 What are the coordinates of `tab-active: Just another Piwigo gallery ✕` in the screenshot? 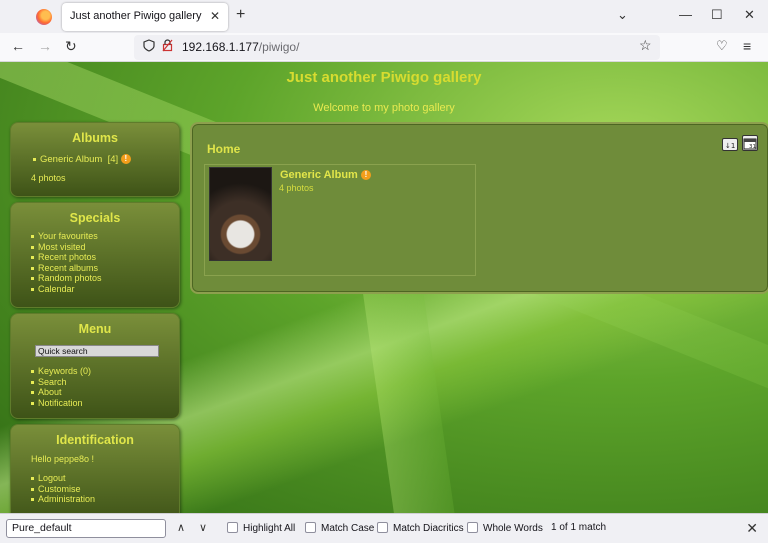 It's located at (145, 17).